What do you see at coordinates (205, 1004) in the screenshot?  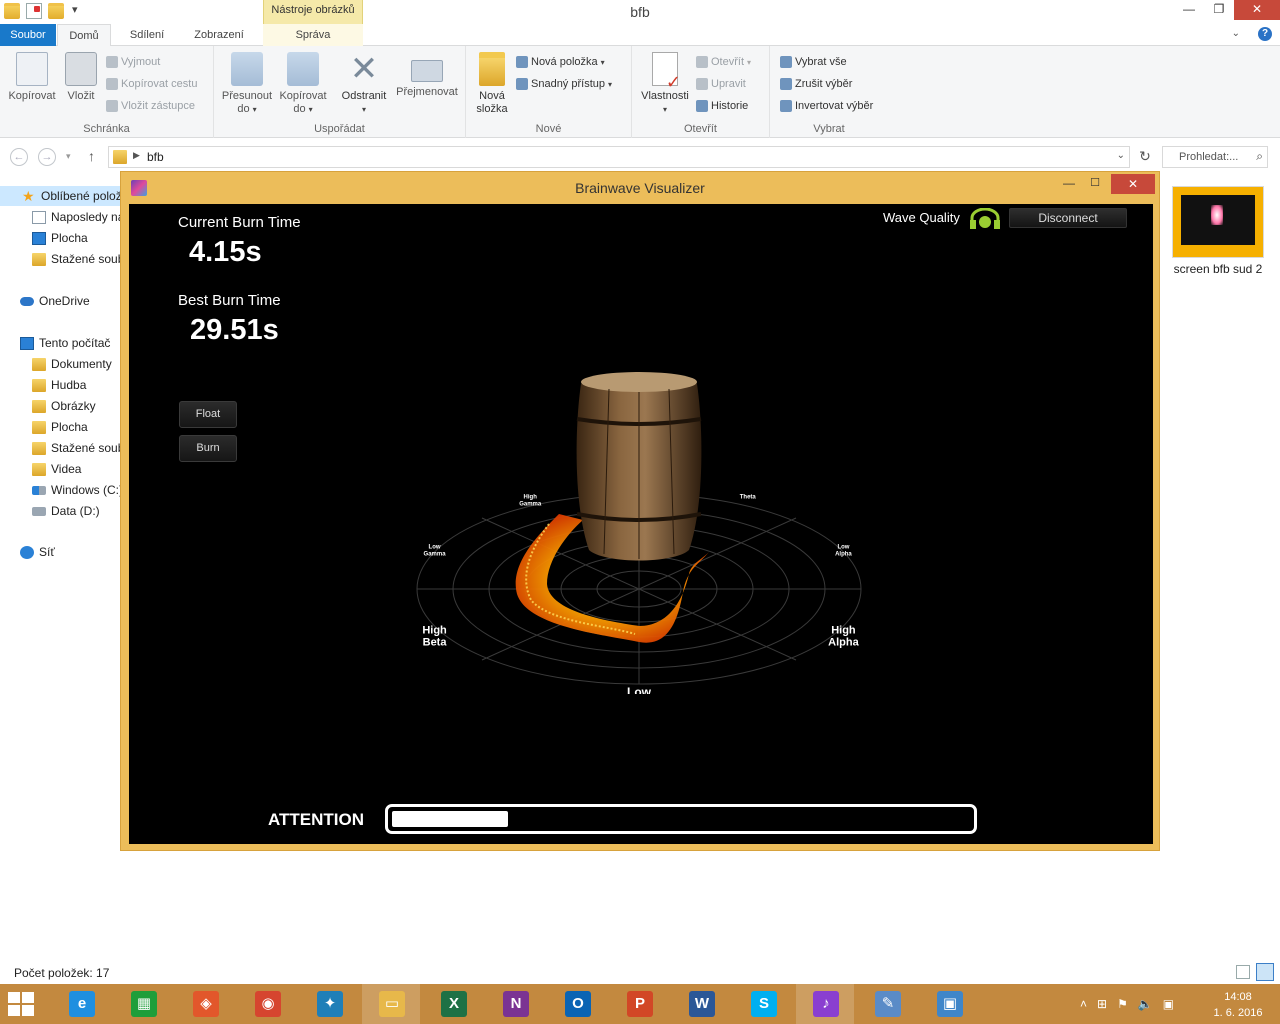 I see `taskbar-button: ◈` at bounding box center [205, 1004].